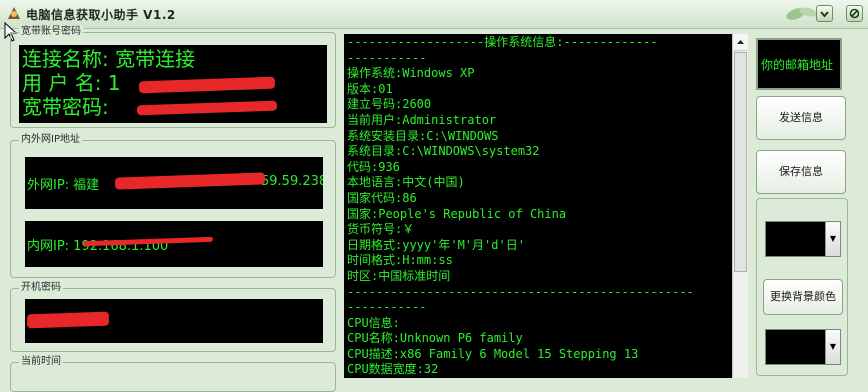  I want to click on close-button, so click(854, 13).